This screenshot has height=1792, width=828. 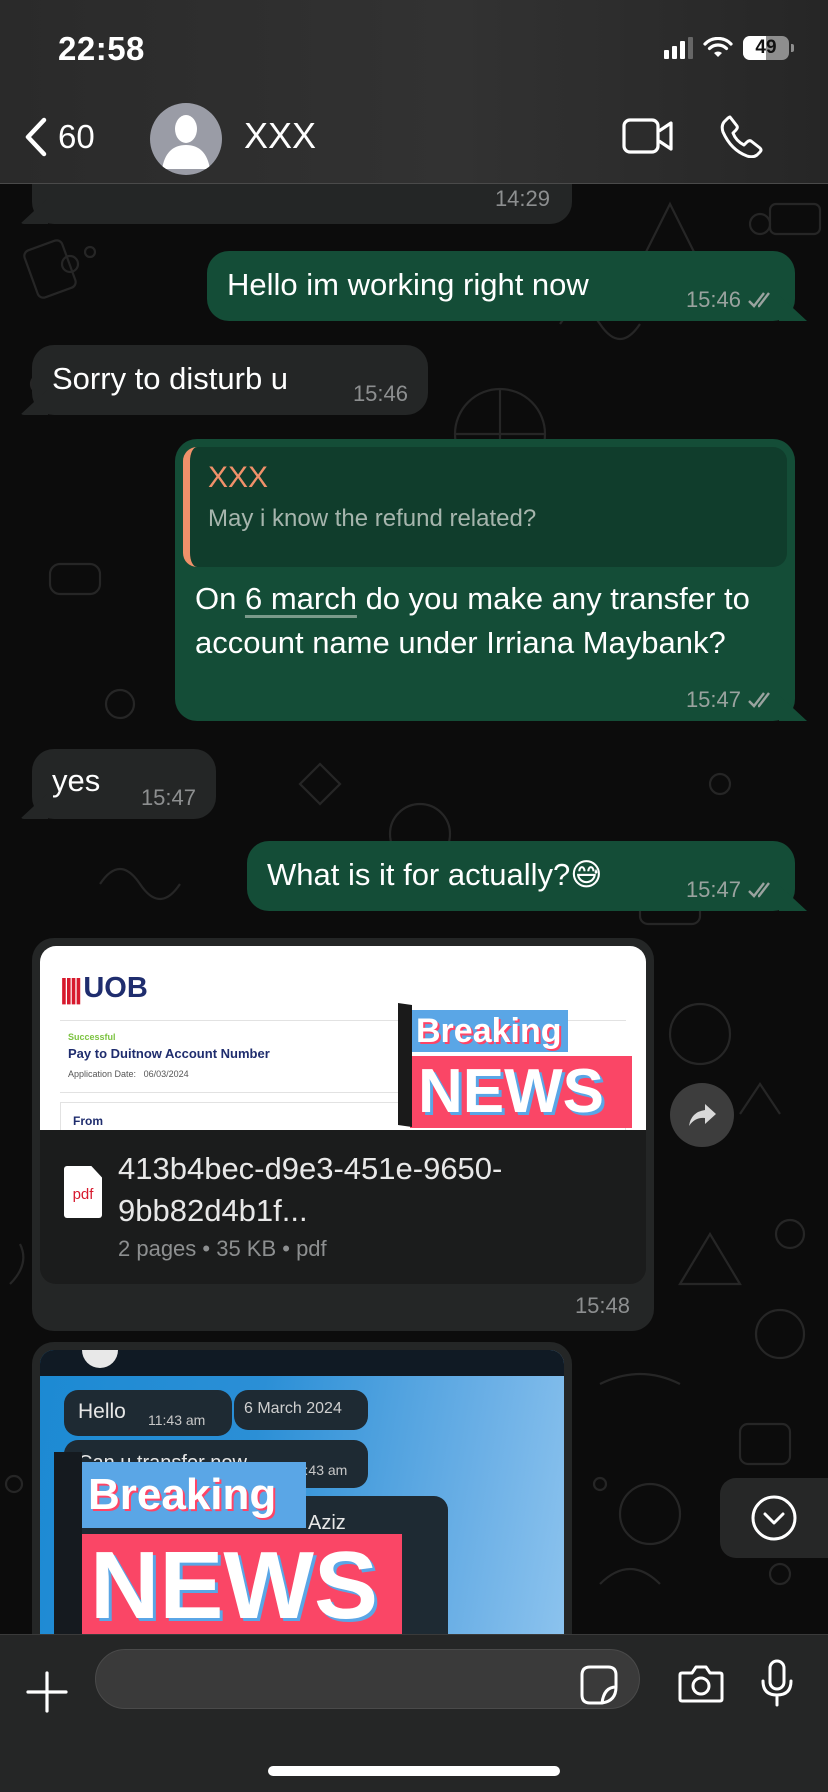 I want to click on doc-date-label: Application Date:, so click(x=102, y=1074).